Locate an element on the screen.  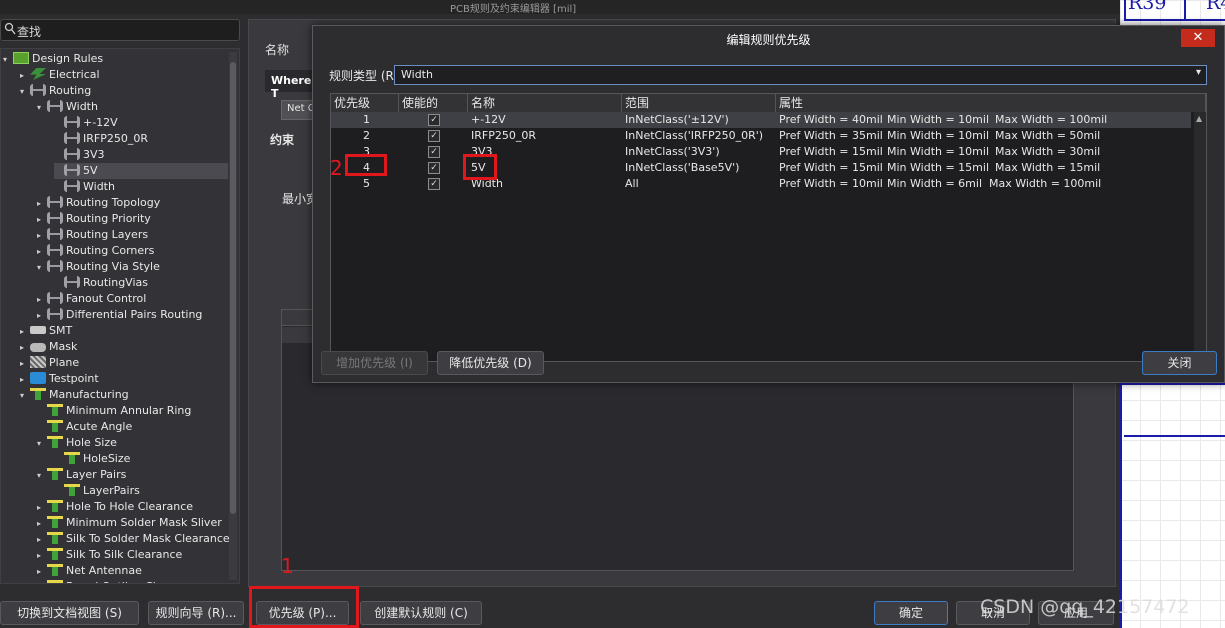
tree-item: ▾ Manufacturing is located at coordinates (74, 395).